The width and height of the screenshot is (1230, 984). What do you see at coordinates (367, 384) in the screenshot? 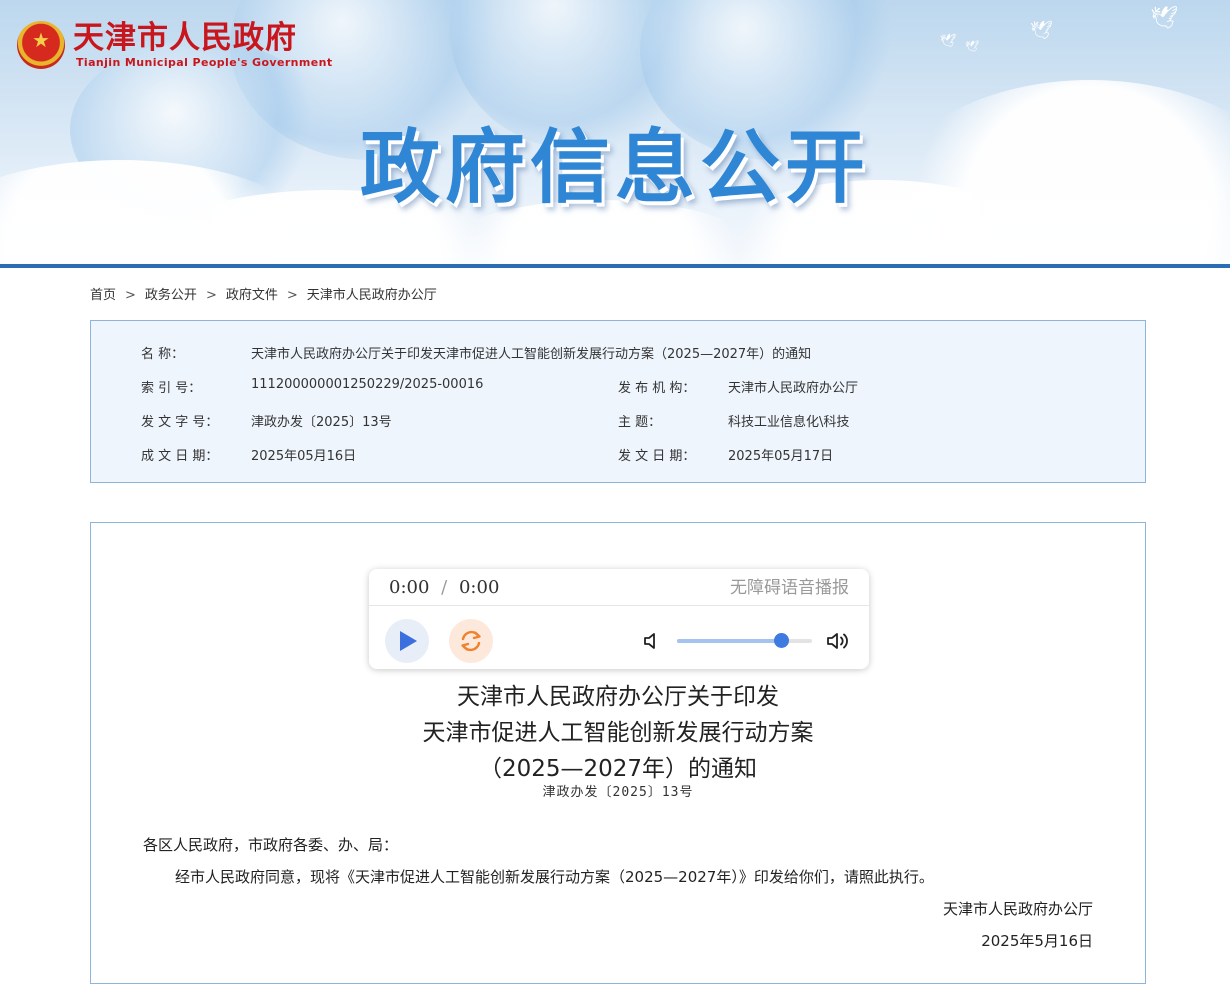
I see `index-value: 111200000001250229/2025-00016` at bounding box center [367, 384].